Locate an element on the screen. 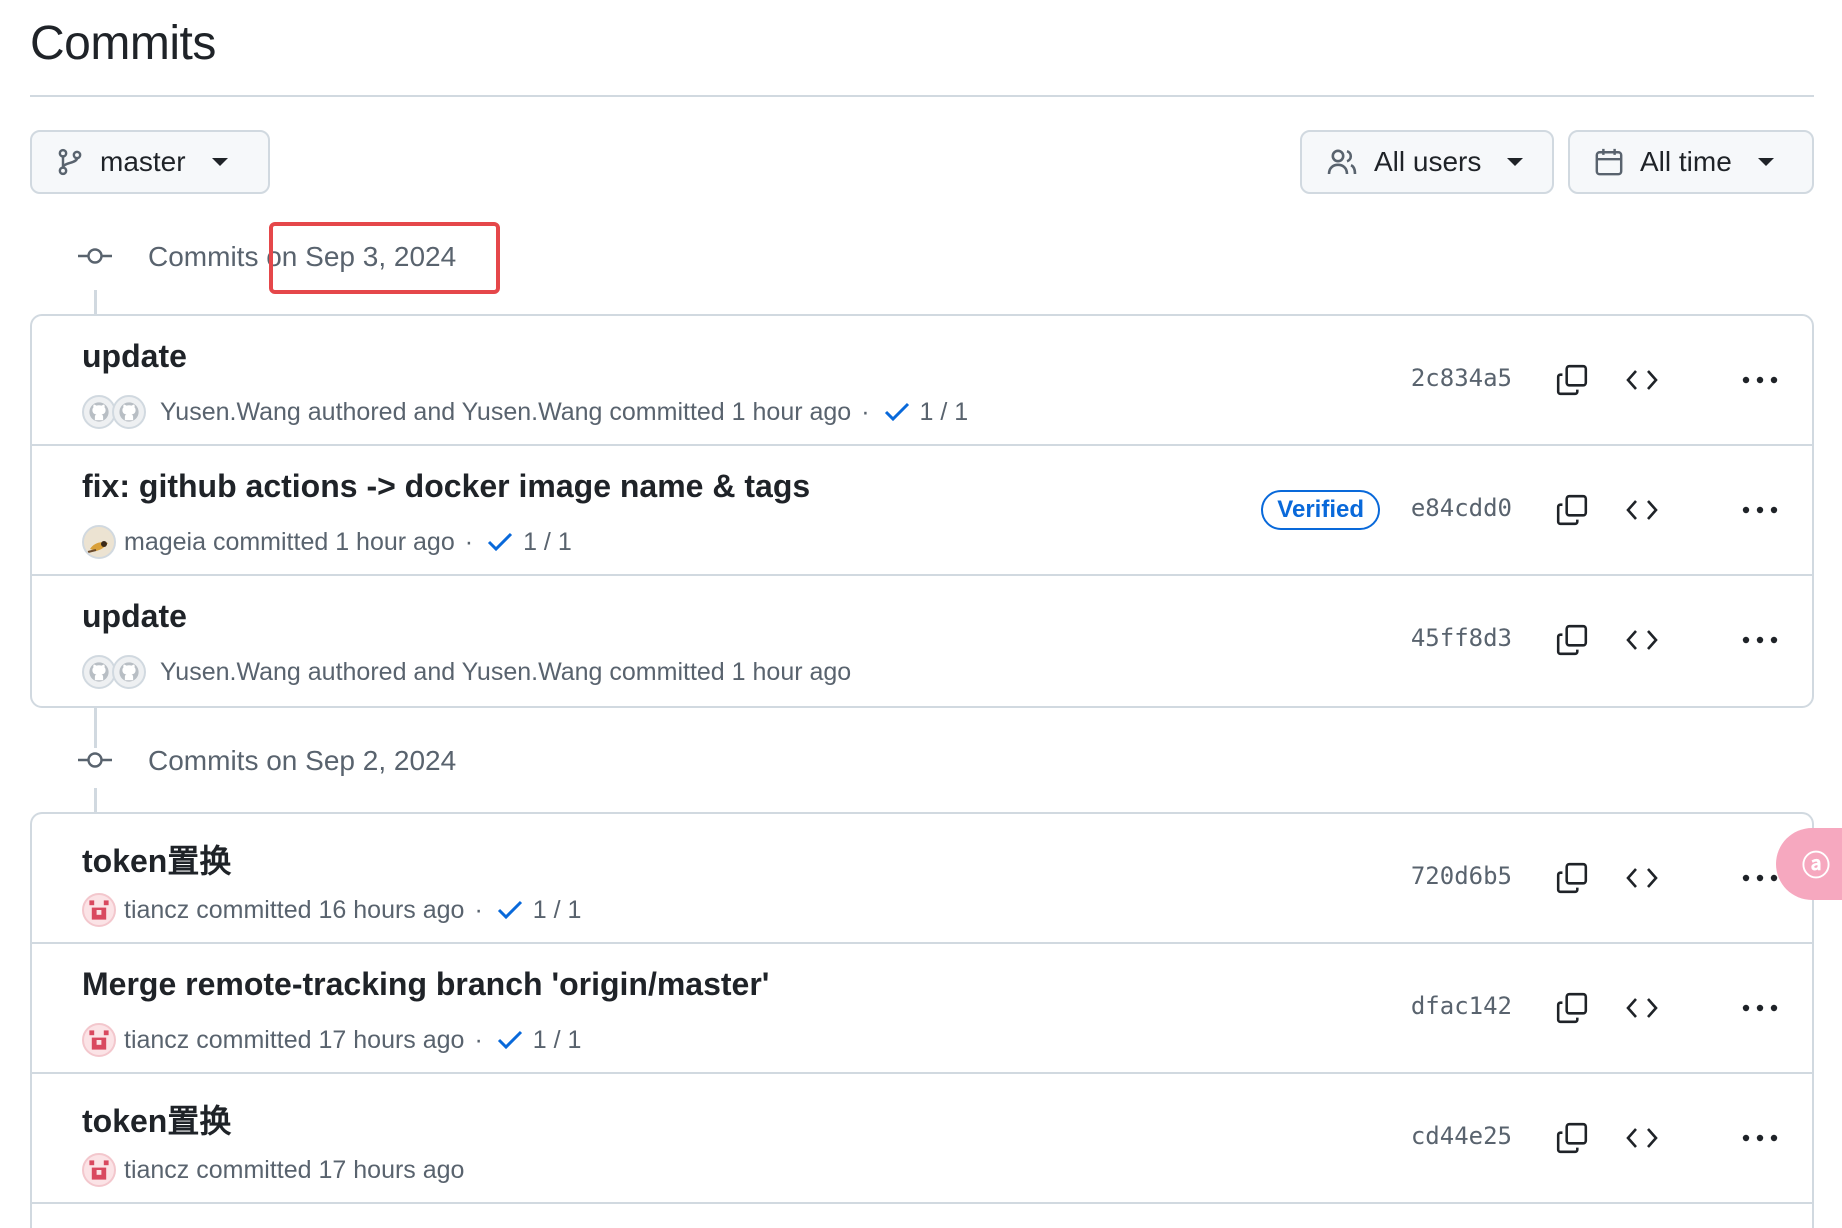 This screenshot has width=1842, height=1228. people-icon is located at coordinates (1342, 162).